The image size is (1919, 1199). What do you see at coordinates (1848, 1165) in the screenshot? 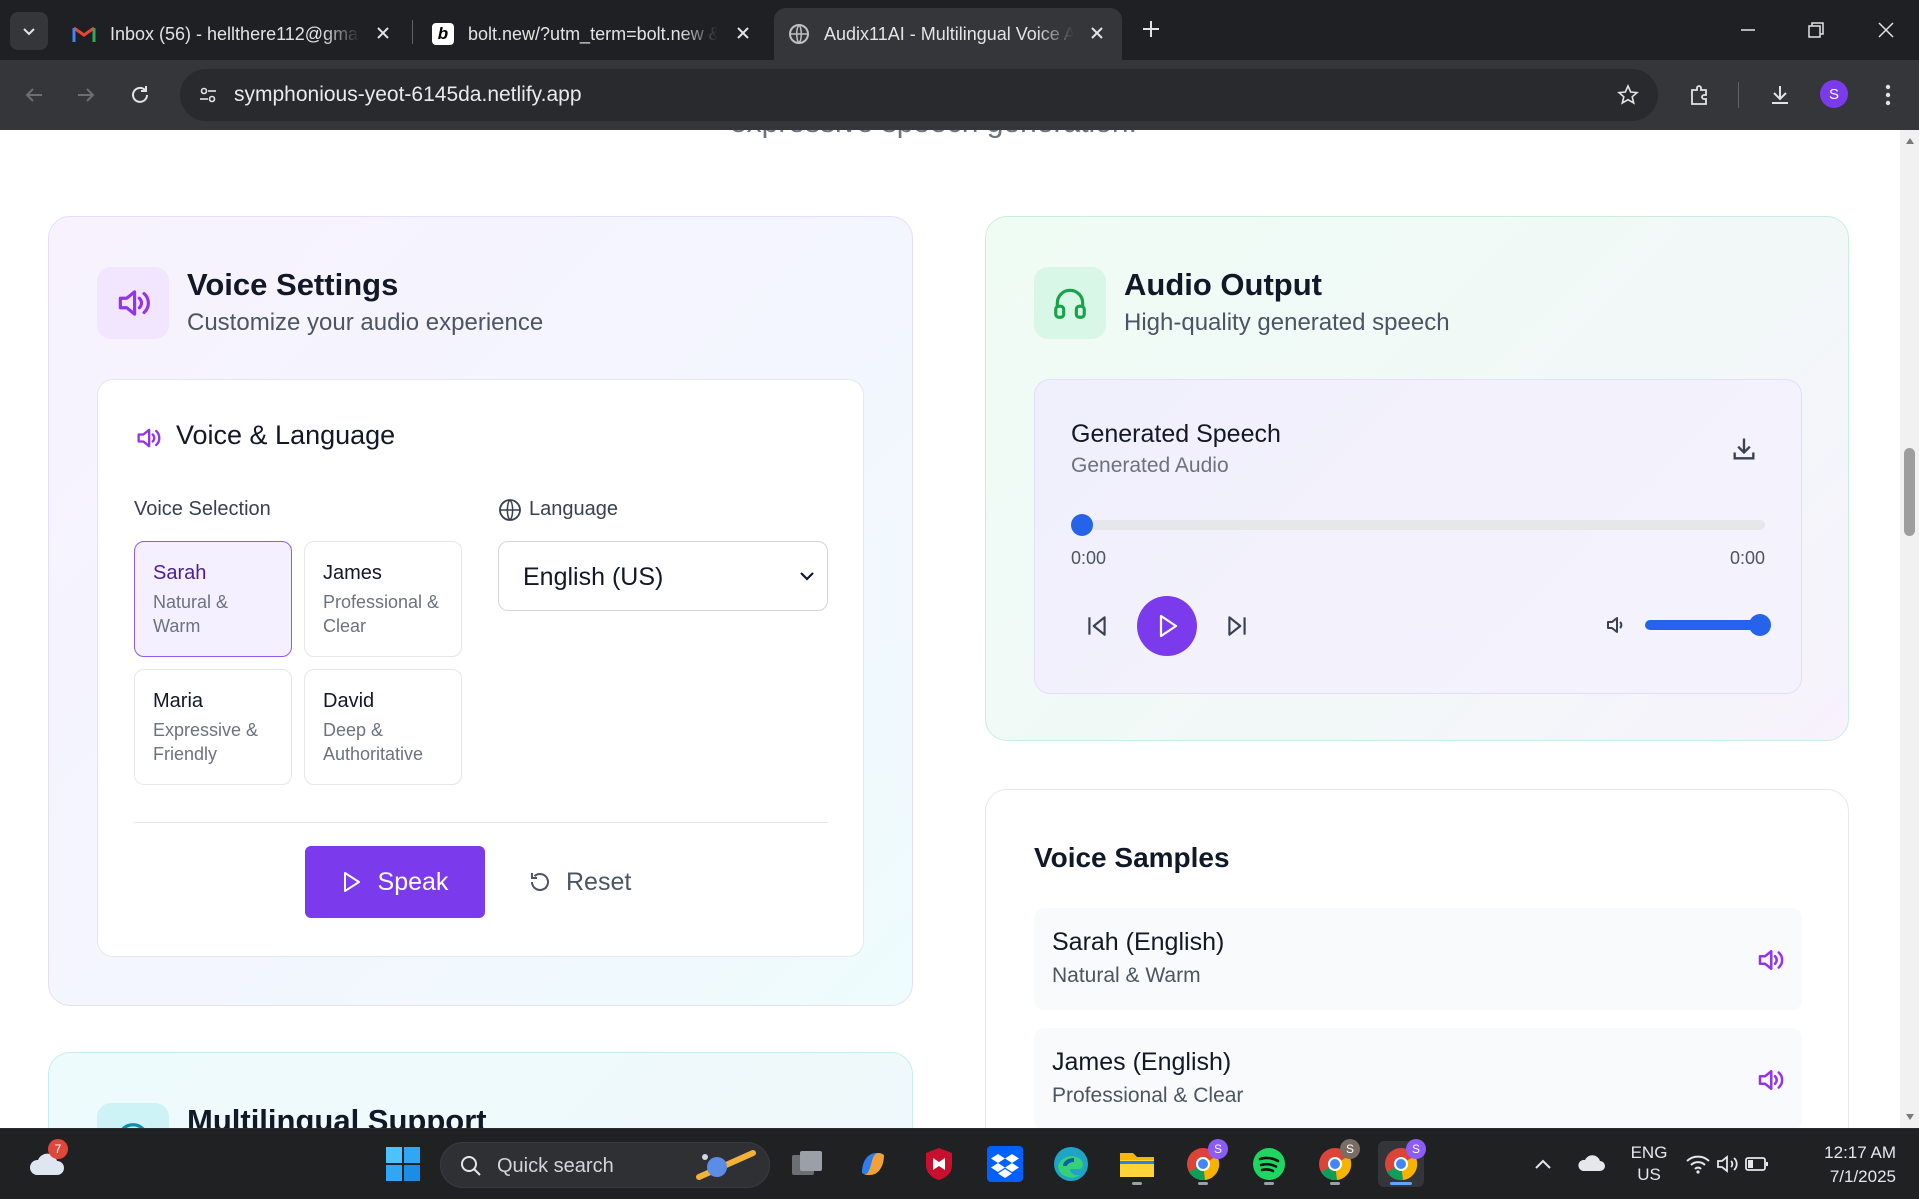
I see `clock: 12:17 AM 7/1/2025` at bounding box center [1848, 1165].